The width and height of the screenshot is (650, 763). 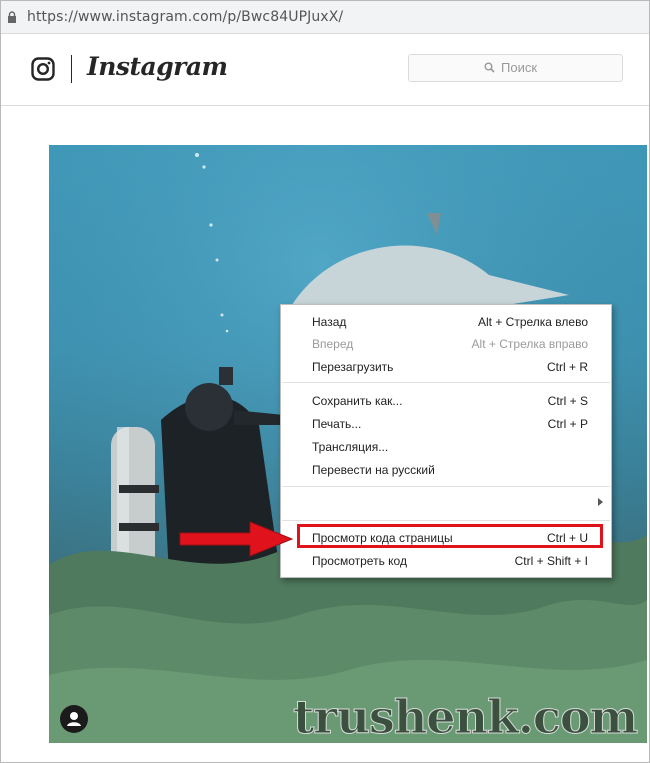 What do you see at coordinates (325, 70) in the screenshot?
I see `instagram-header: Instagram Поиск` at bounding box center [325, 70].